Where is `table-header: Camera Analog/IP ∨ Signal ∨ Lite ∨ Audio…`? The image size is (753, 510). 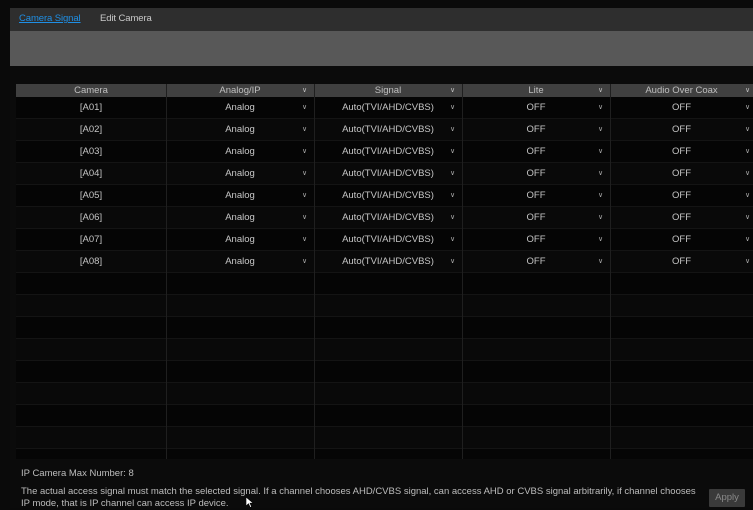
table-header: Camera Analog/IP ∨ Signal ∨ Lite ∨ Audio… is located at coordinates (384, 90).